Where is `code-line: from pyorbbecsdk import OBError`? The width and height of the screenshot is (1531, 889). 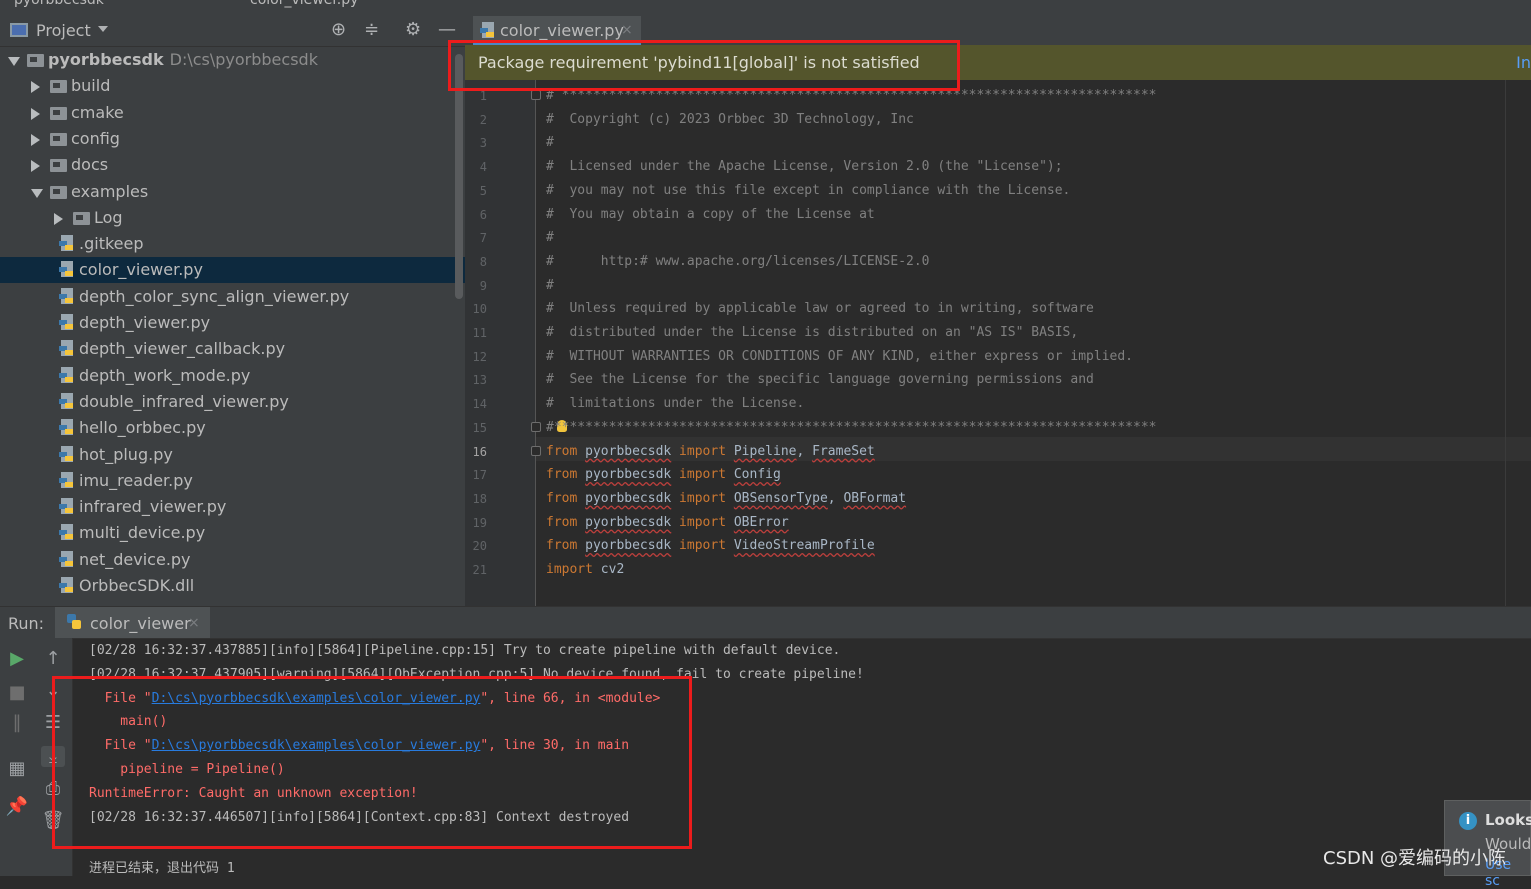
code-line: from pyorbbecsdk import OBError is located at coordinates (667, 522).